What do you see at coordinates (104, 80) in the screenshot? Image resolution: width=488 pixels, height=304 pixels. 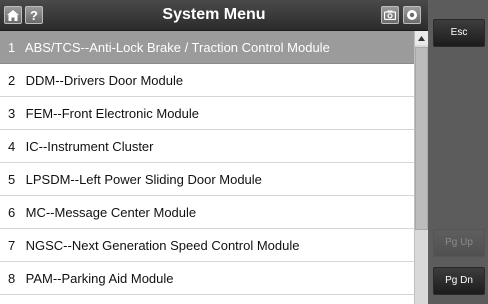 I see `item-label: DDM--Drivers Door Module` at bounding box center [104, 80].